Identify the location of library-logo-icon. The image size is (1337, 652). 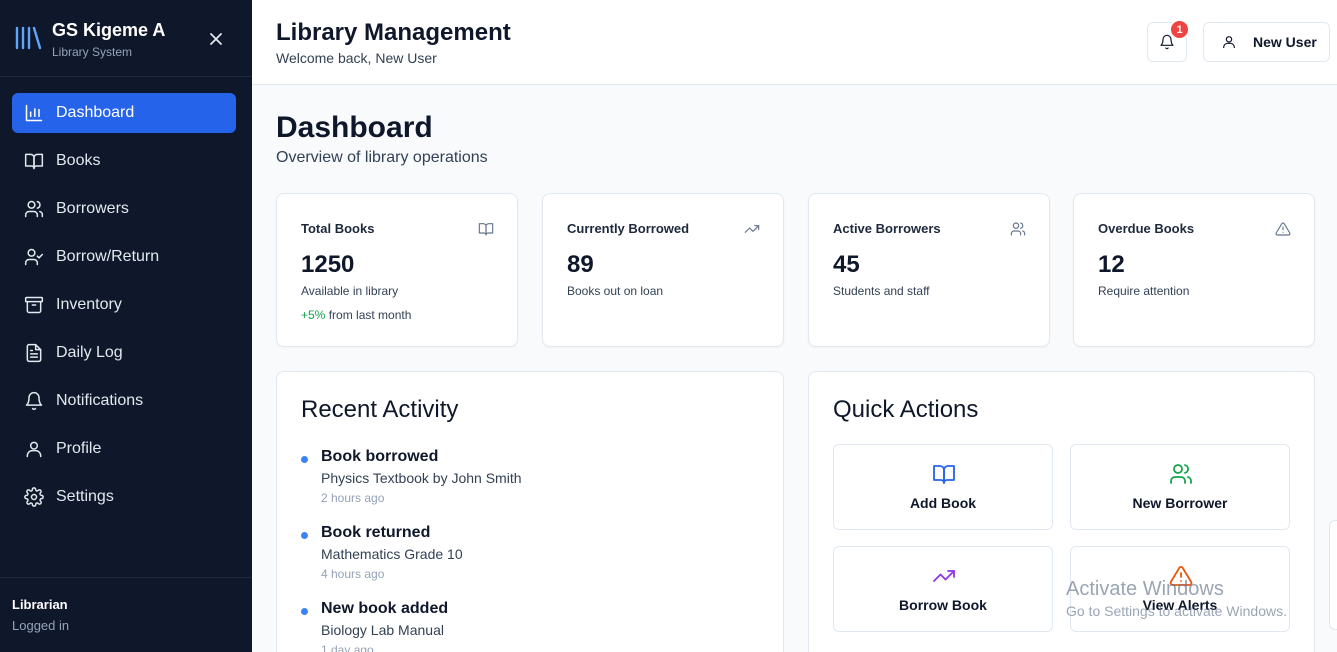
(28, 38).